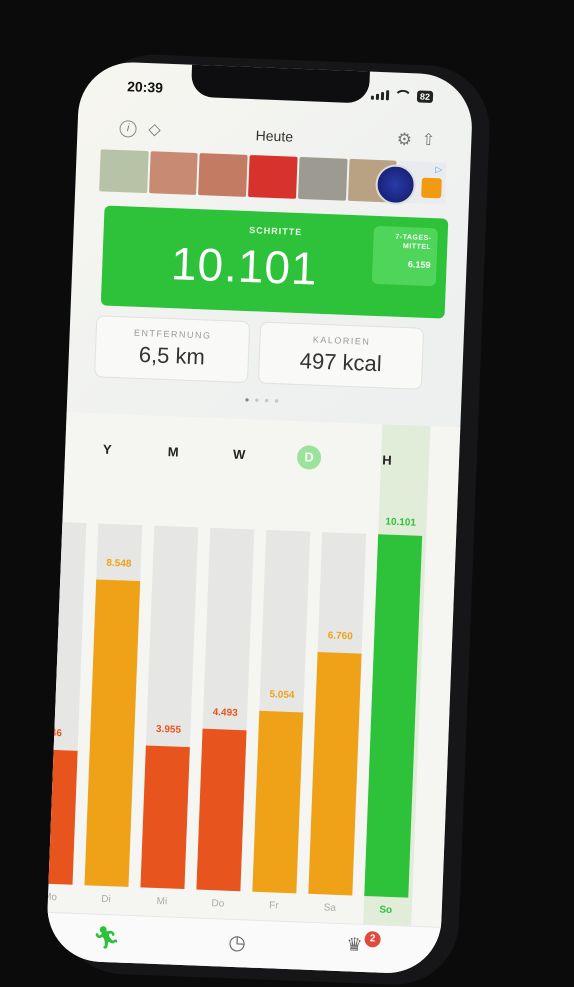  I want to click on distance-card: ENTFERNUNG 6,5 km, so click(172, 349).